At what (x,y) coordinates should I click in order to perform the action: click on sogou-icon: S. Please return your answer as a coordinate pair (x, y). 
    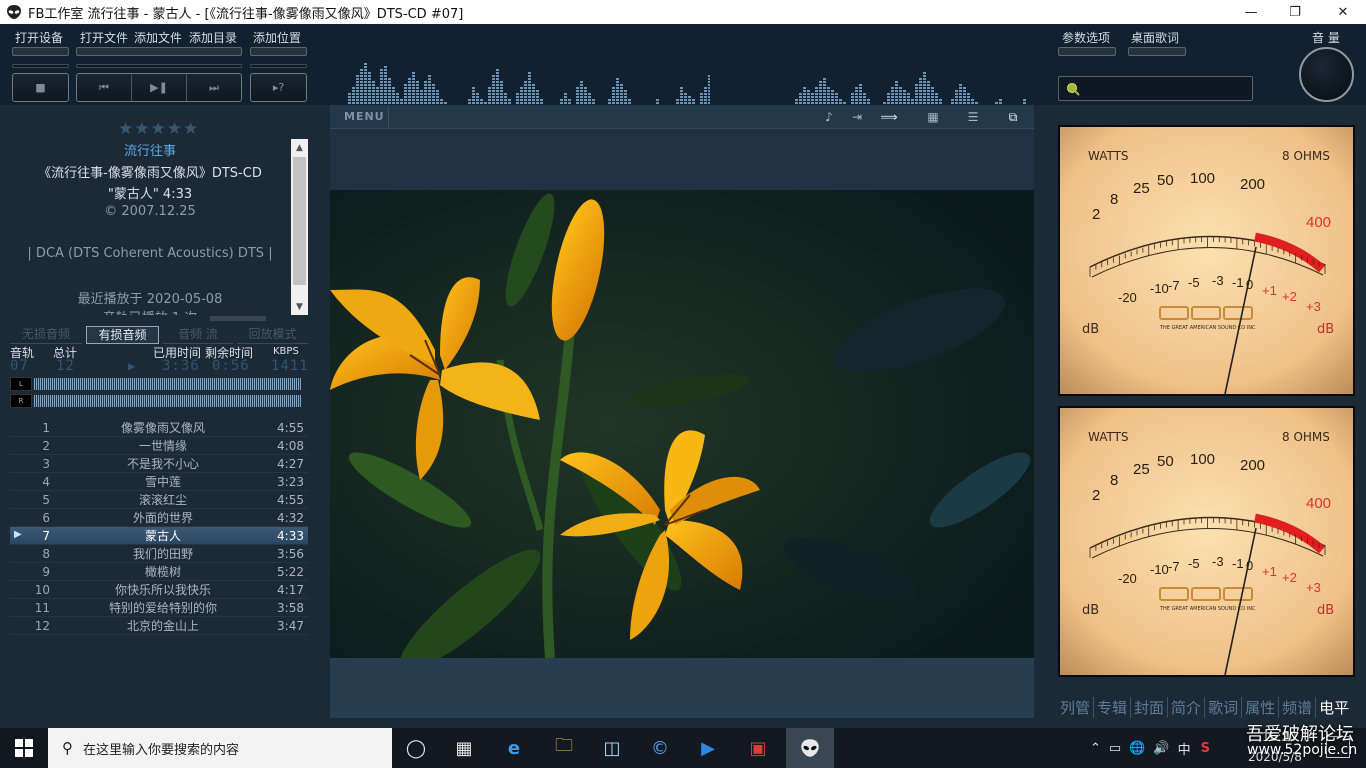
    Looking at the image, I should click on (1205, 748).